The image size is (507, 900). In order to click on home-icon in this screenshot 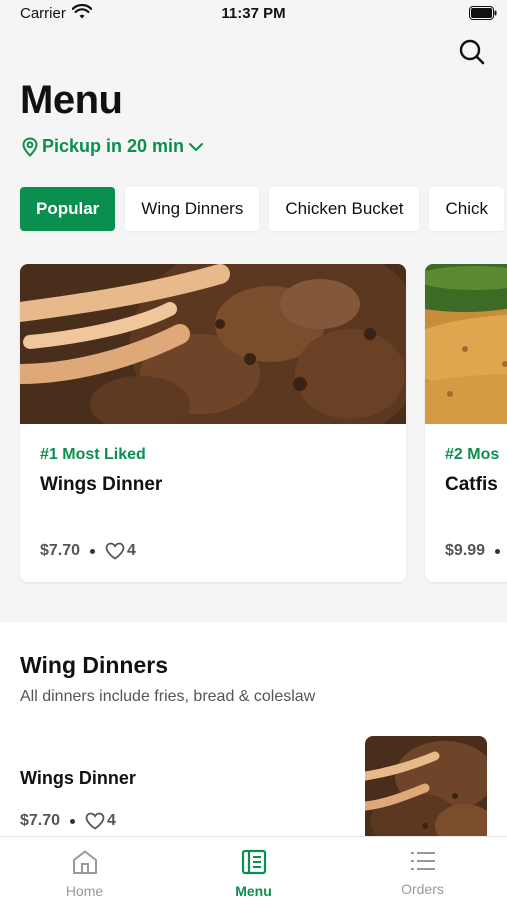, I will do `click(84, 862)`.